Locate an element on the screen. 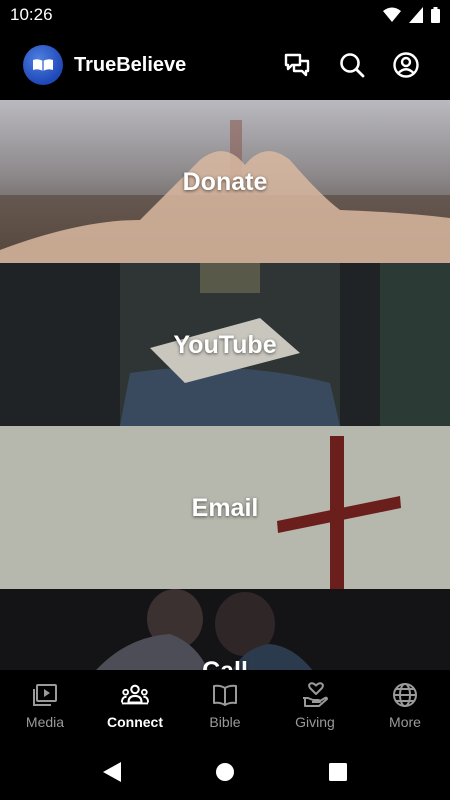  tile-label-donate: Donate is located at coordinates (225, 182).